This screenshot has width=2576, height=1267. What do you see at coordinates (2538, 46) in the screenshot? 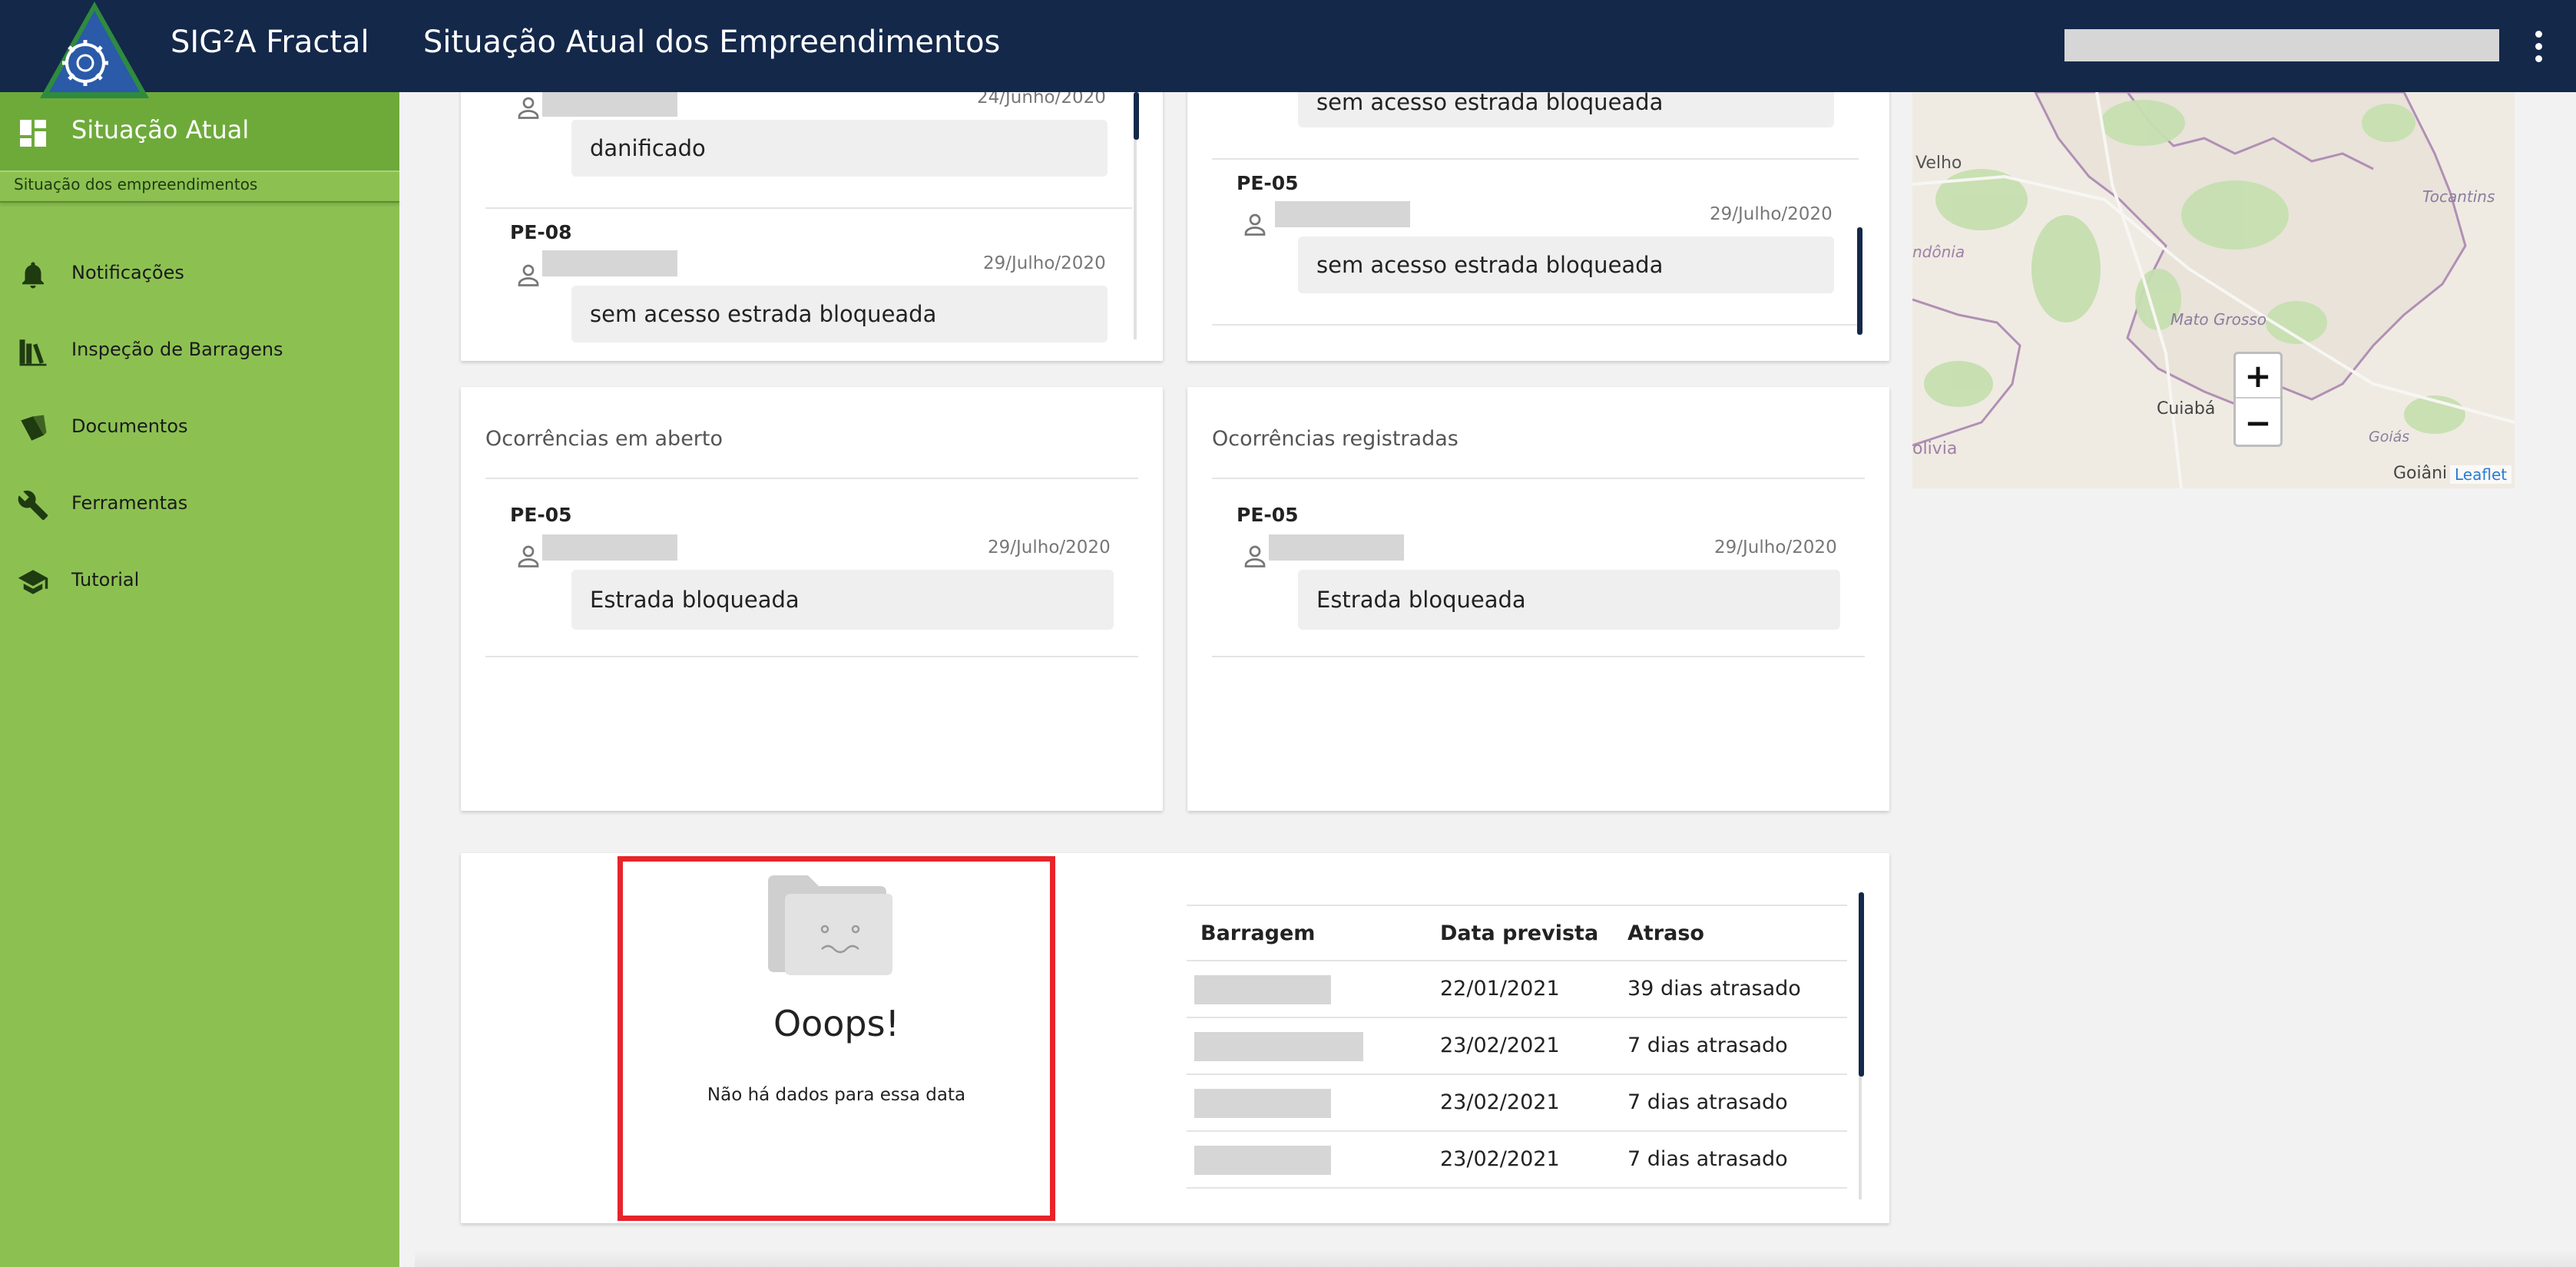
I see `more-options-icon` at bounding box center [2538, 46].